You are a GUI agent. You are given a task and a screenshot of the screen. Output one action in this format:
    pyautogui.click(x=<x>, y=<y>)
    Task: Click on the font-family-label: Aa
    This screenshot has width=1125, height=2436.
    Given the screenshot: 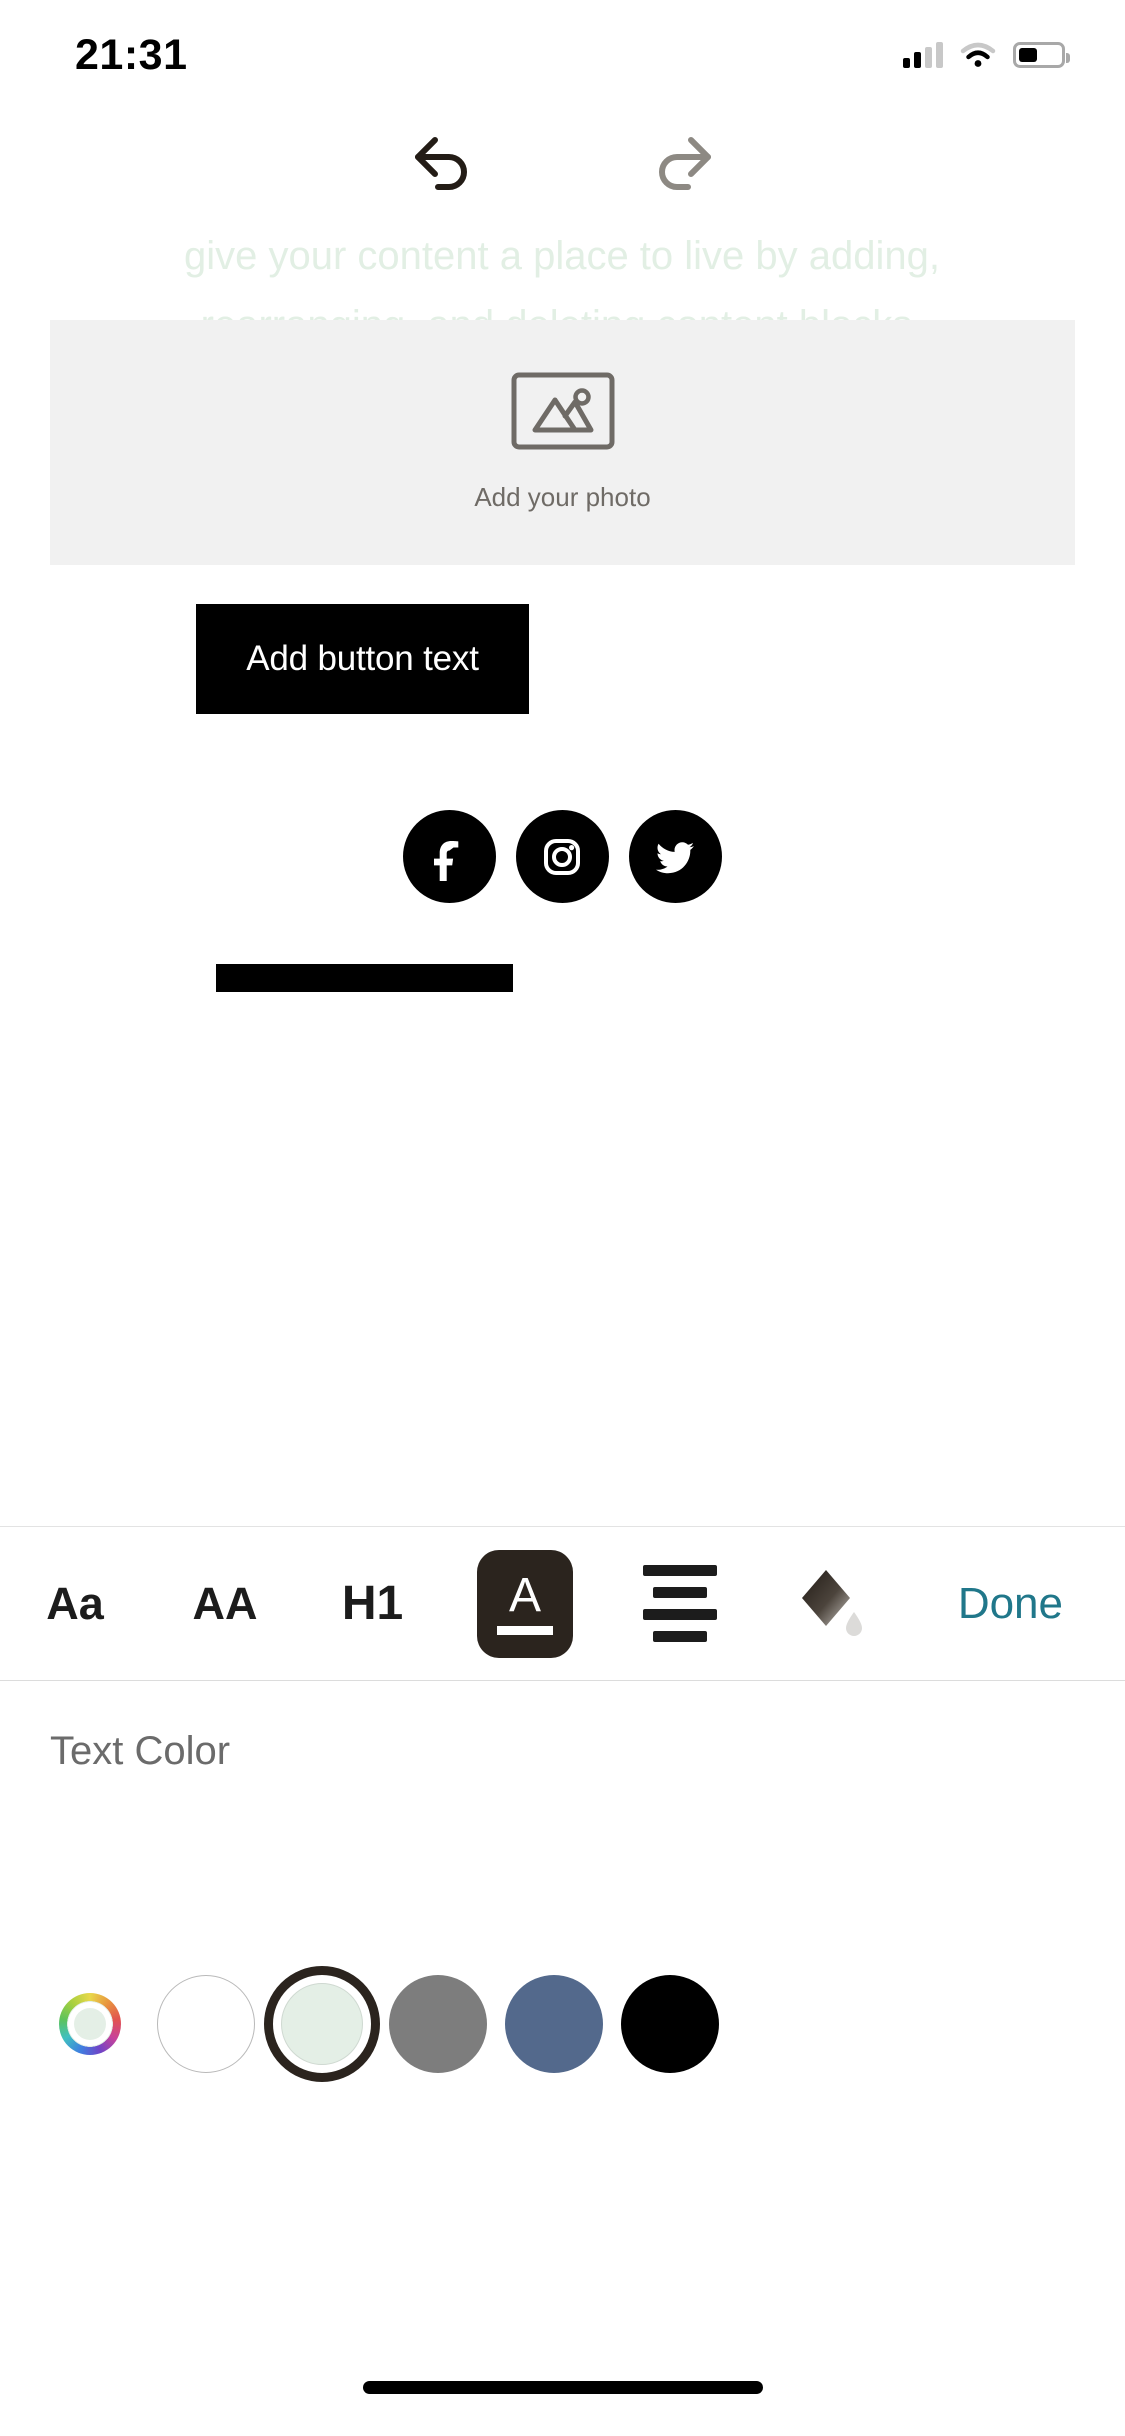 What is the action you would take?
    pyautogui.click(x=75, y=1603)
    